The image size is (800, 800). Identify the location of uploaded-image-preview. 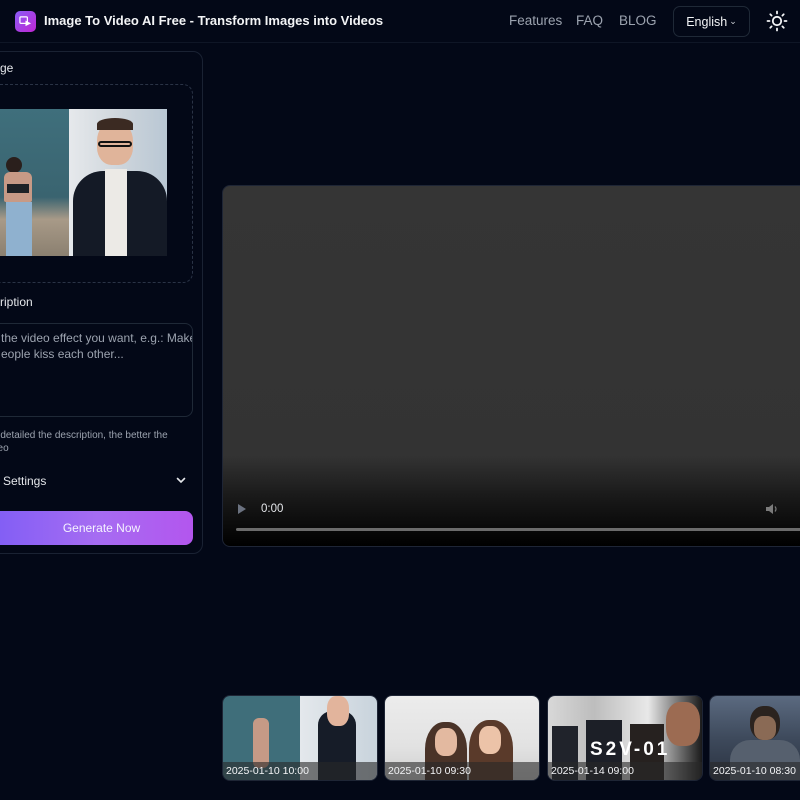
(83, 182).